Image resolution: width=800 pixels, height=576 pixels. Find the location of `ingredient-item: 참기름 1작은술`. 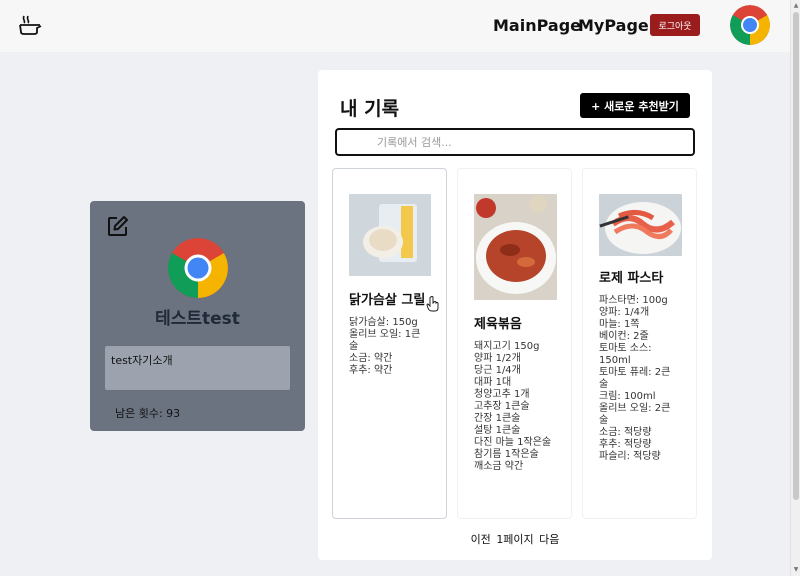

ingredient-item: 참기름 1작은술 is located at coordinates (506, 454).